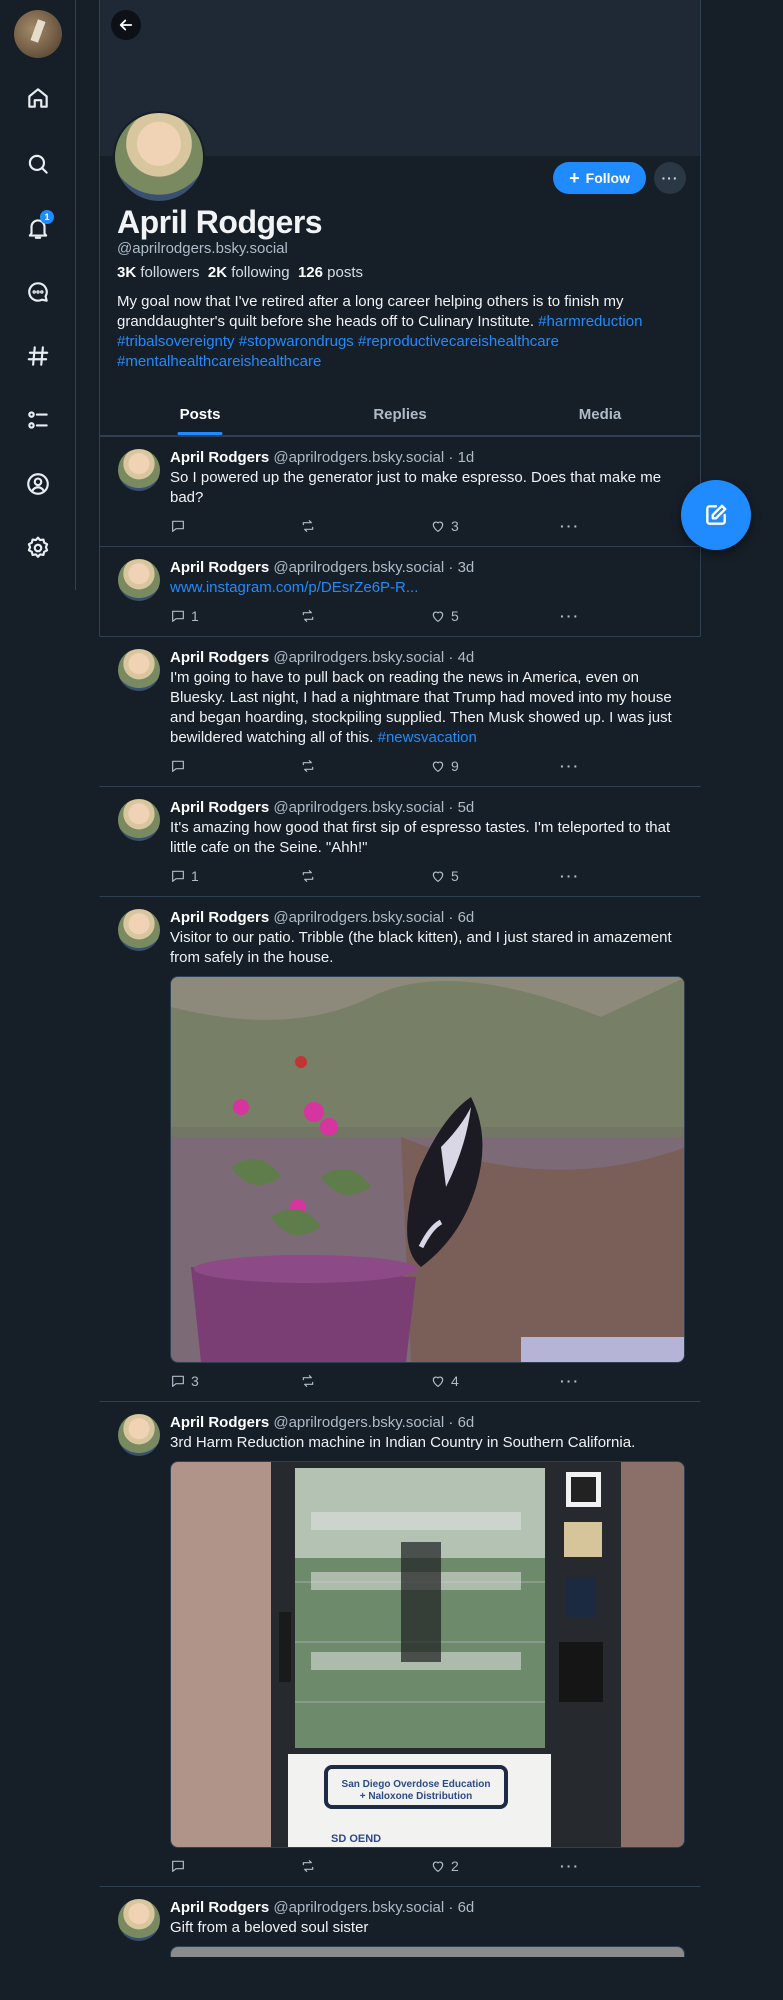 The width and height of the screenshot is (783, 2000). I want to click on nav-home, so click(38, 98).